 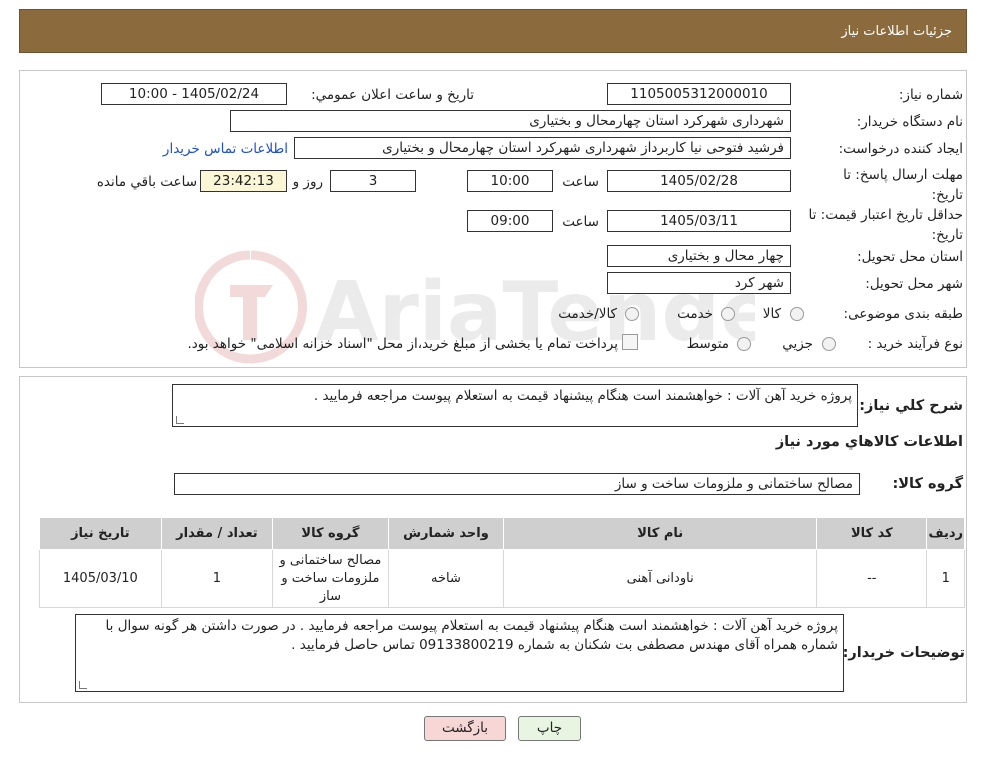 I want to click on announce-label: تاریخ و ساعت اعلان عمومي:, so click(x=392, y=95).